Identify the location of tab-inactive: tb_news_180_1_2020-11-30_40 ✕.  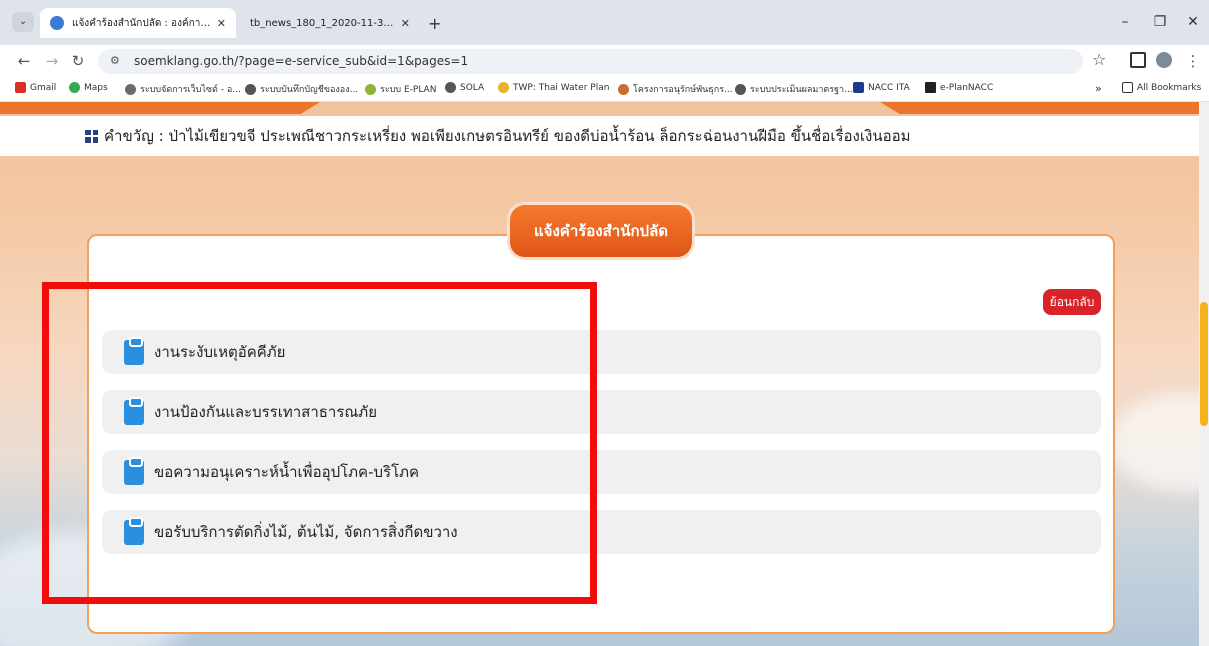
(330, 23).